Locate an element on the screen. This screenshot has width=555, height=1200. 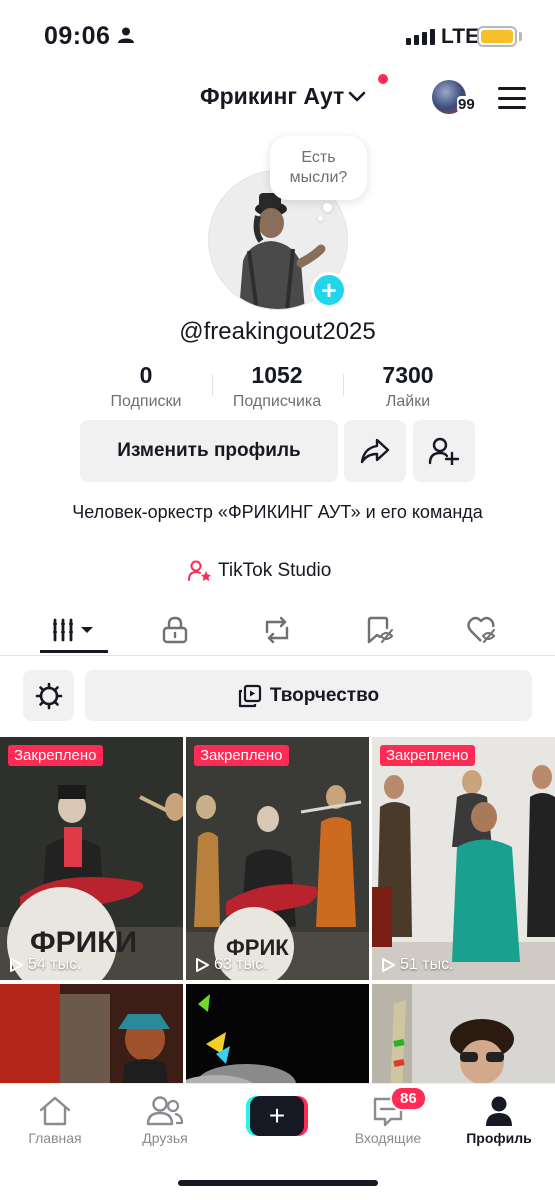
nav-home: Главная is located at coordinates (55, 1119).